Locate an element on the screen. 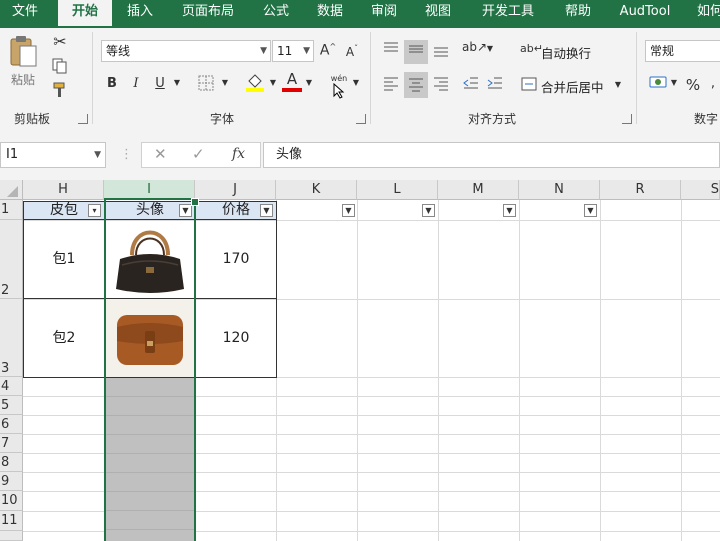  increase-font-icon: A^ is located at coordinates (328, 50).